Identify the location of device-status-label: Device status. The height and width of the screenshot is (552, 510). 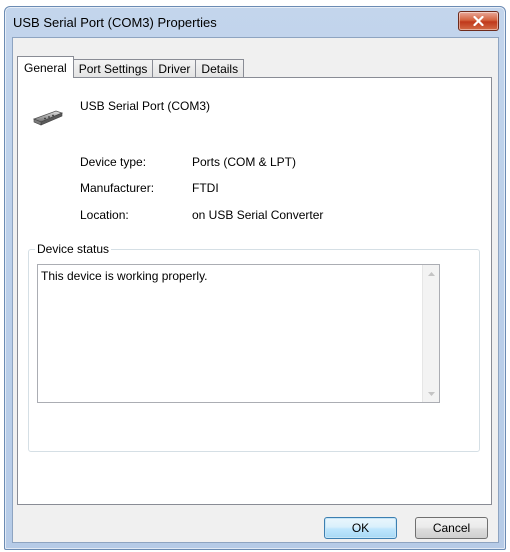
(73, 249).